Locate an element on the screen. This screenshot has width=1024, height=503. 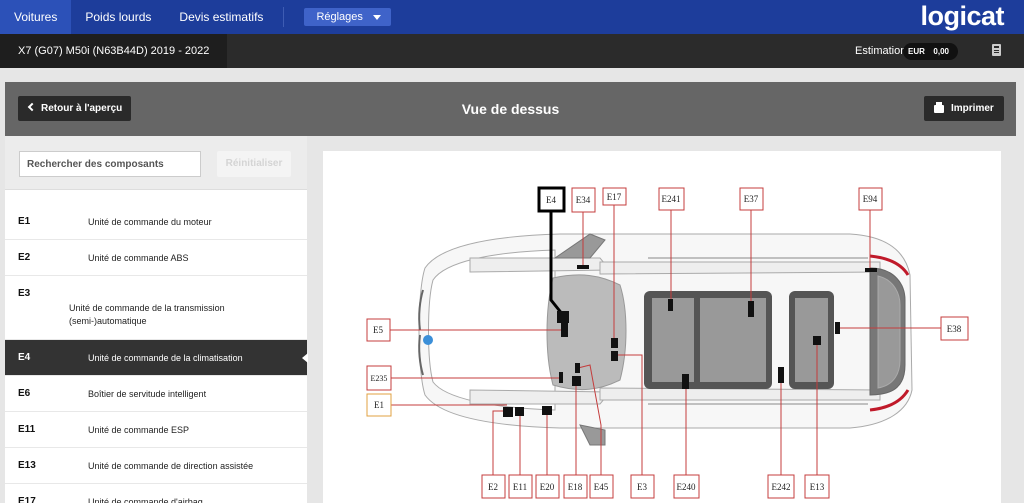
svg-text: E34 is located at coordinates (583, 200).